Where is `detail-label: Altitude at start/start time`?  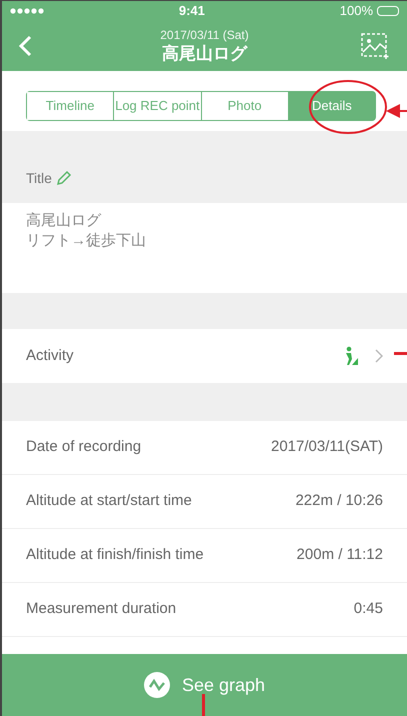 detail-label: Altitude at start/start time is located at coordinates (109, 501).